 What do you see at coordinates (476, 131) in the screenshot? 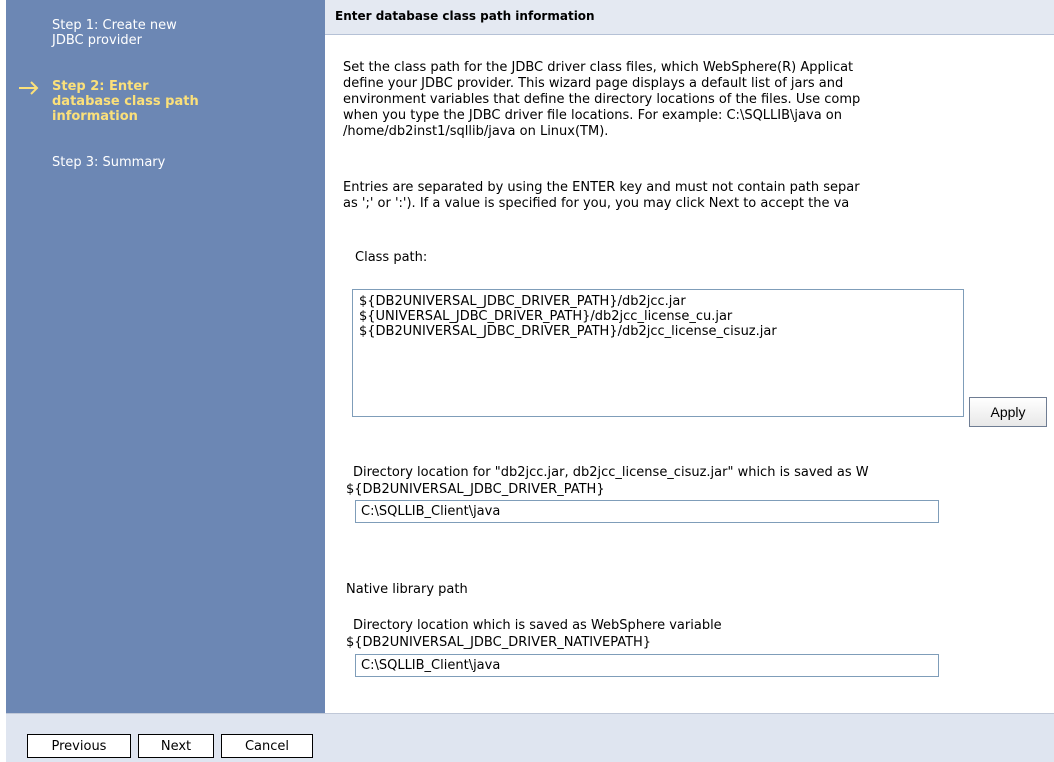
I see `intro-line-5: /home/db2inst1/sqllib/java on Linux(TM).` at bounding box center [476, 131].